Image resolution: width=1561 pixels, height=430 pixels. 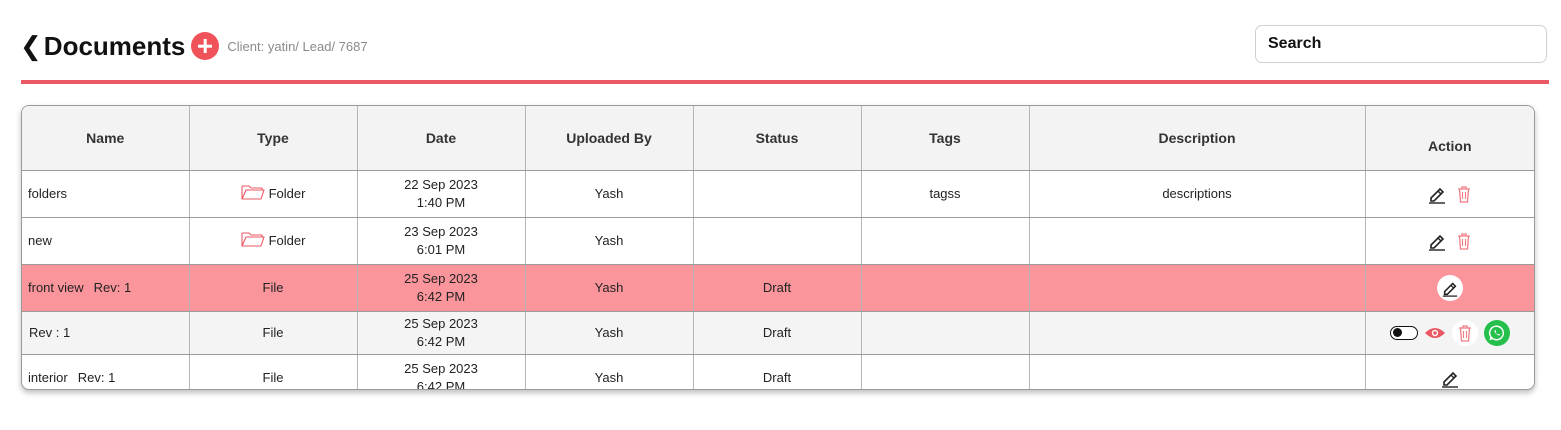 I want to click on time-text: 1:40 PM, so click(x=441, y=202).